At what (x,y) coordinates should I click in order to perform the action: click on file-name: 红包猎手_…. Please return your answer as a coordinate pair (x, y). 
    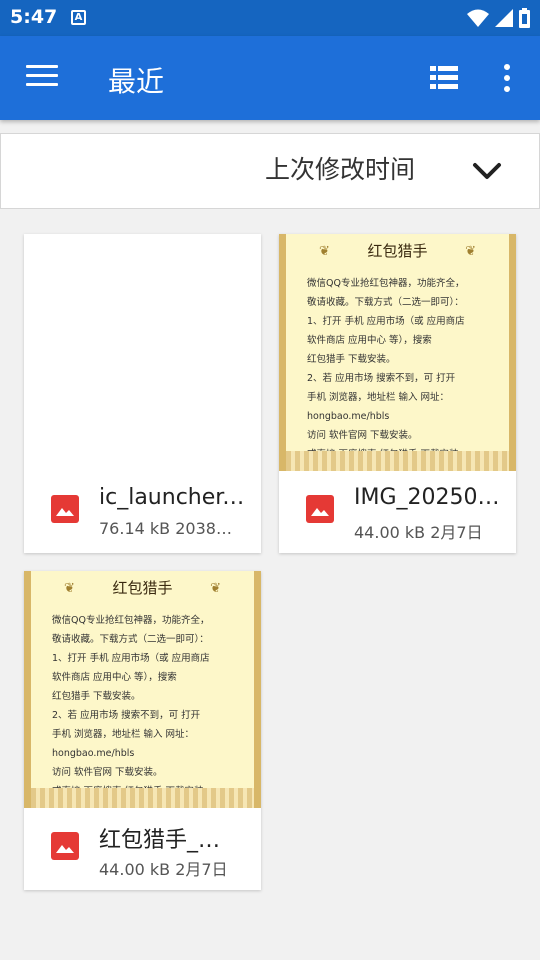
    Looking at the image, I should click on (160, 840).